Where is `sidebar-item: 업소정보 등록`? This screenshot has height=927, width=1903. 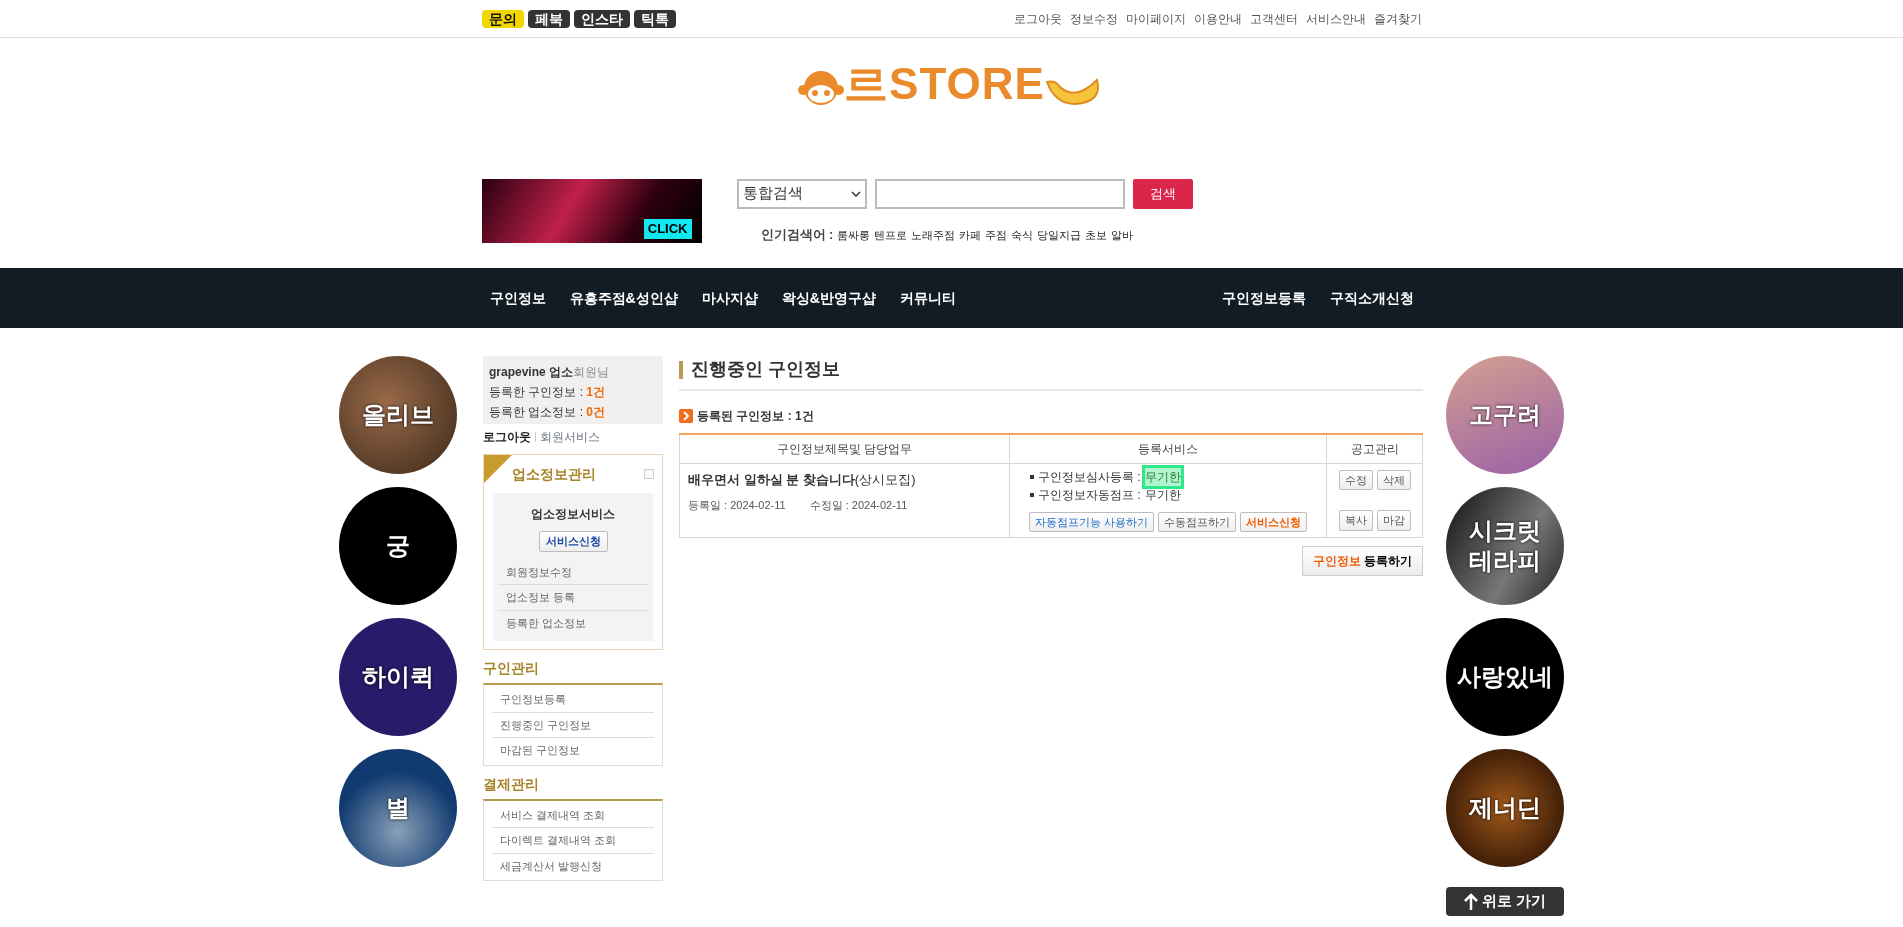 sidebar-item: 업소정보 등록 is located at coordinates (573, 598).